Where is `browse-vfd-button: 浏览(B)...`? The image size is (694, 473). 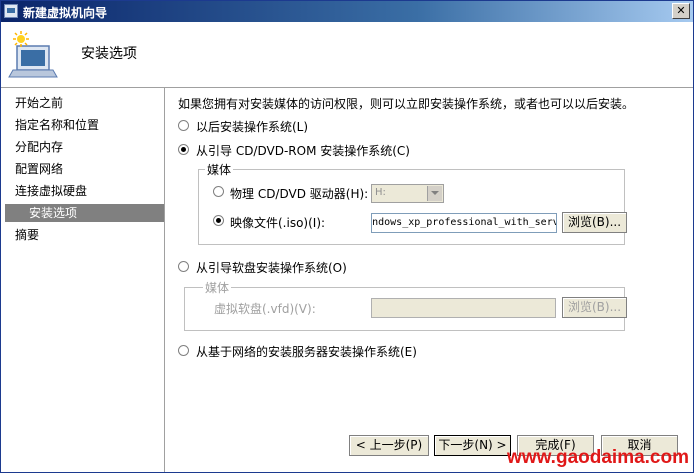 browse-vfd-button: 浏览(B)... is located at coordinates (594, 307).